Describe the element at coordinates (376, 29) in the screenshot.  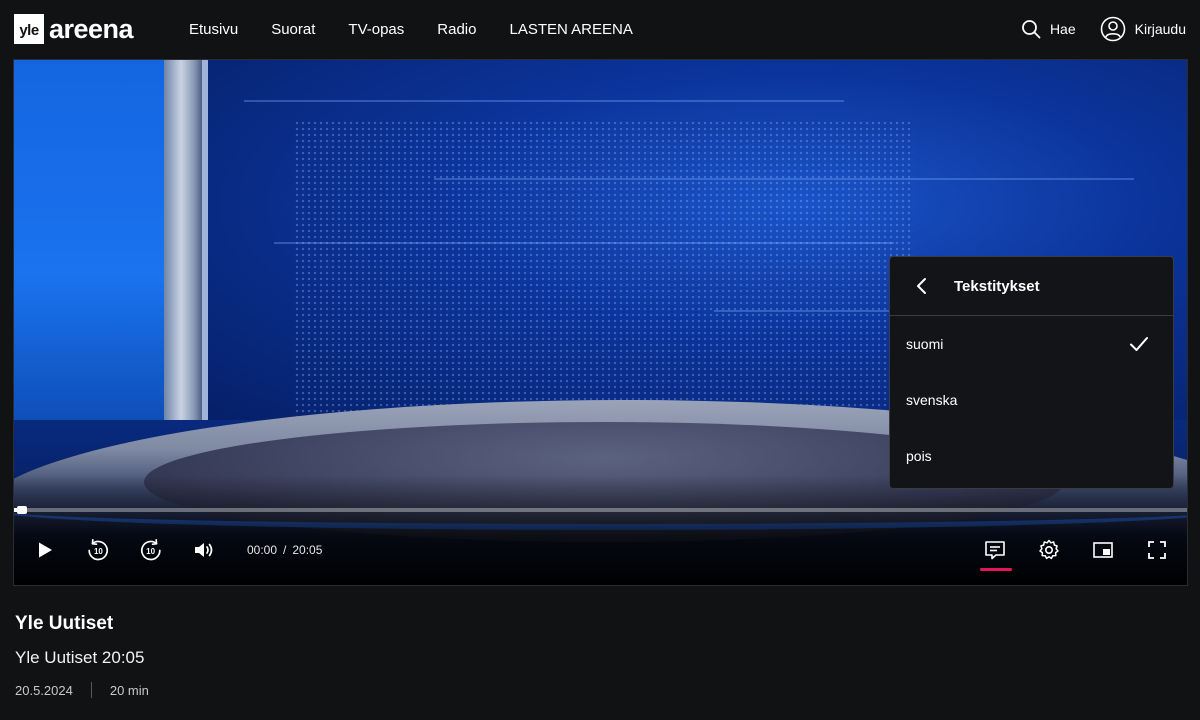
I see `nav-item-tv-opas: TV-opas` at that location.